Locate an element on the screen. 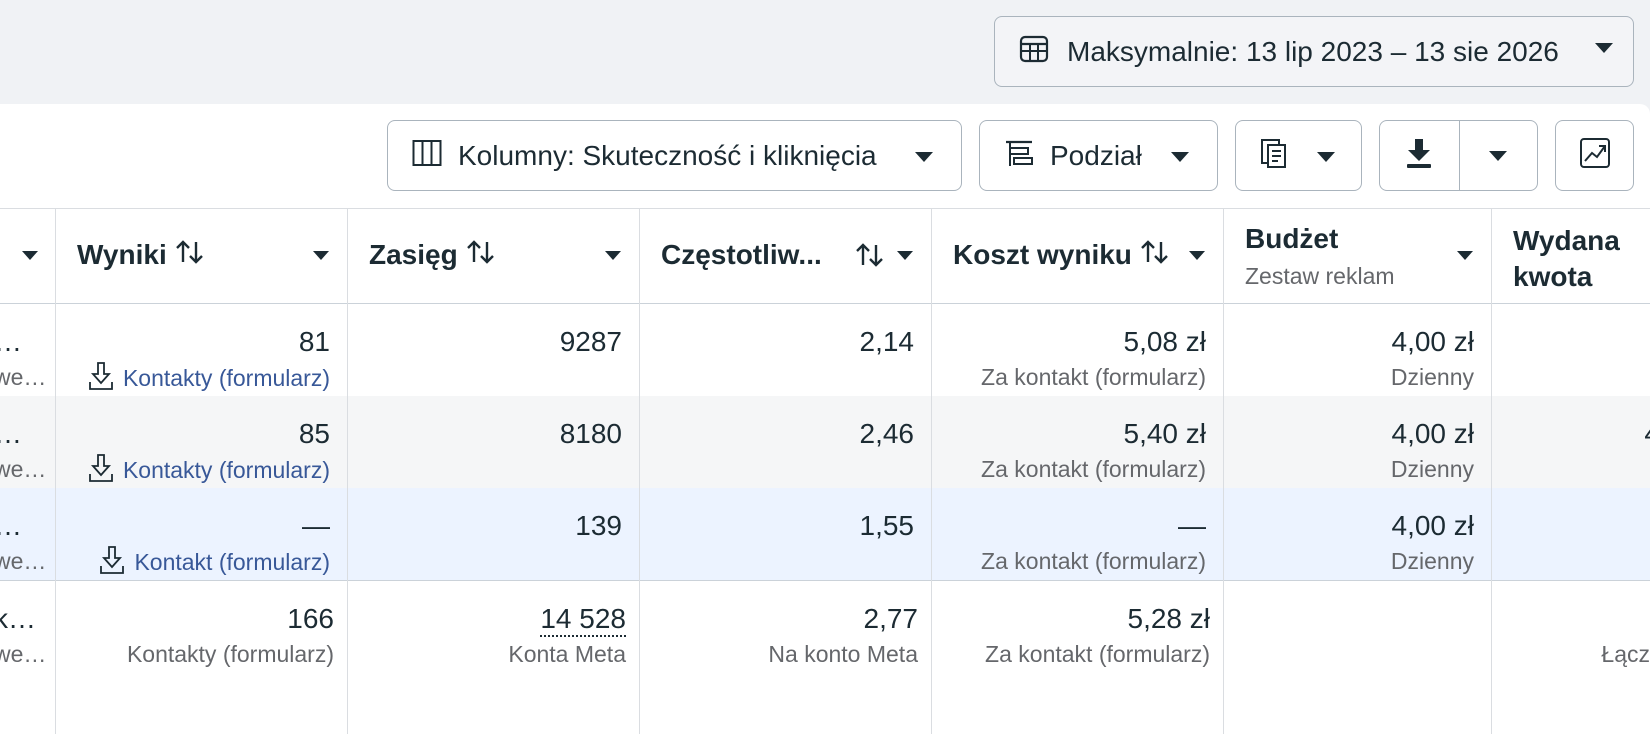 Image resolution: width=1650 pixels, height=734 pixels. total-reach-value: 14 528 is located at coordinates (583, 620).